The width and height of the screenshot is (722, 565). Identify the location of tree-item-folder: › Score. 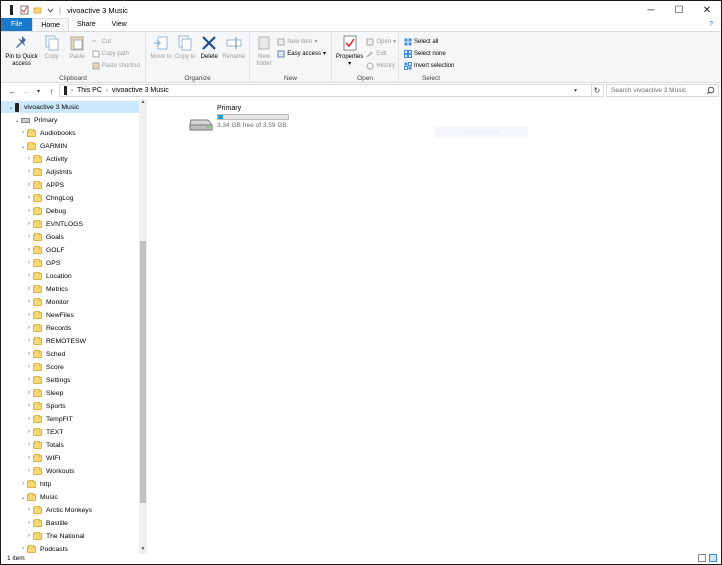
(70, 367).